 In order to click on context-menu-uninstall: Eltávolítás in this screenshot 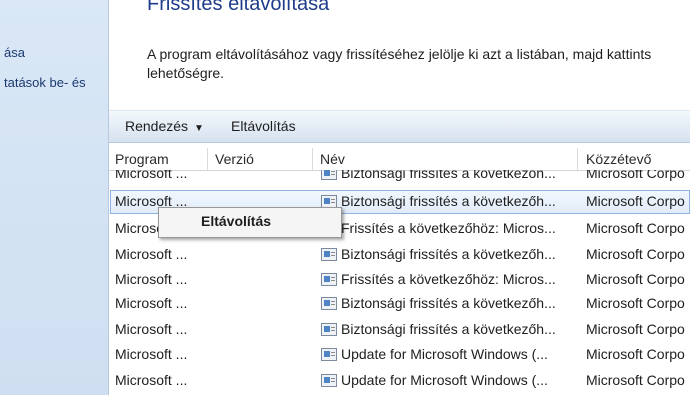, I will do `click(236, 221)`.